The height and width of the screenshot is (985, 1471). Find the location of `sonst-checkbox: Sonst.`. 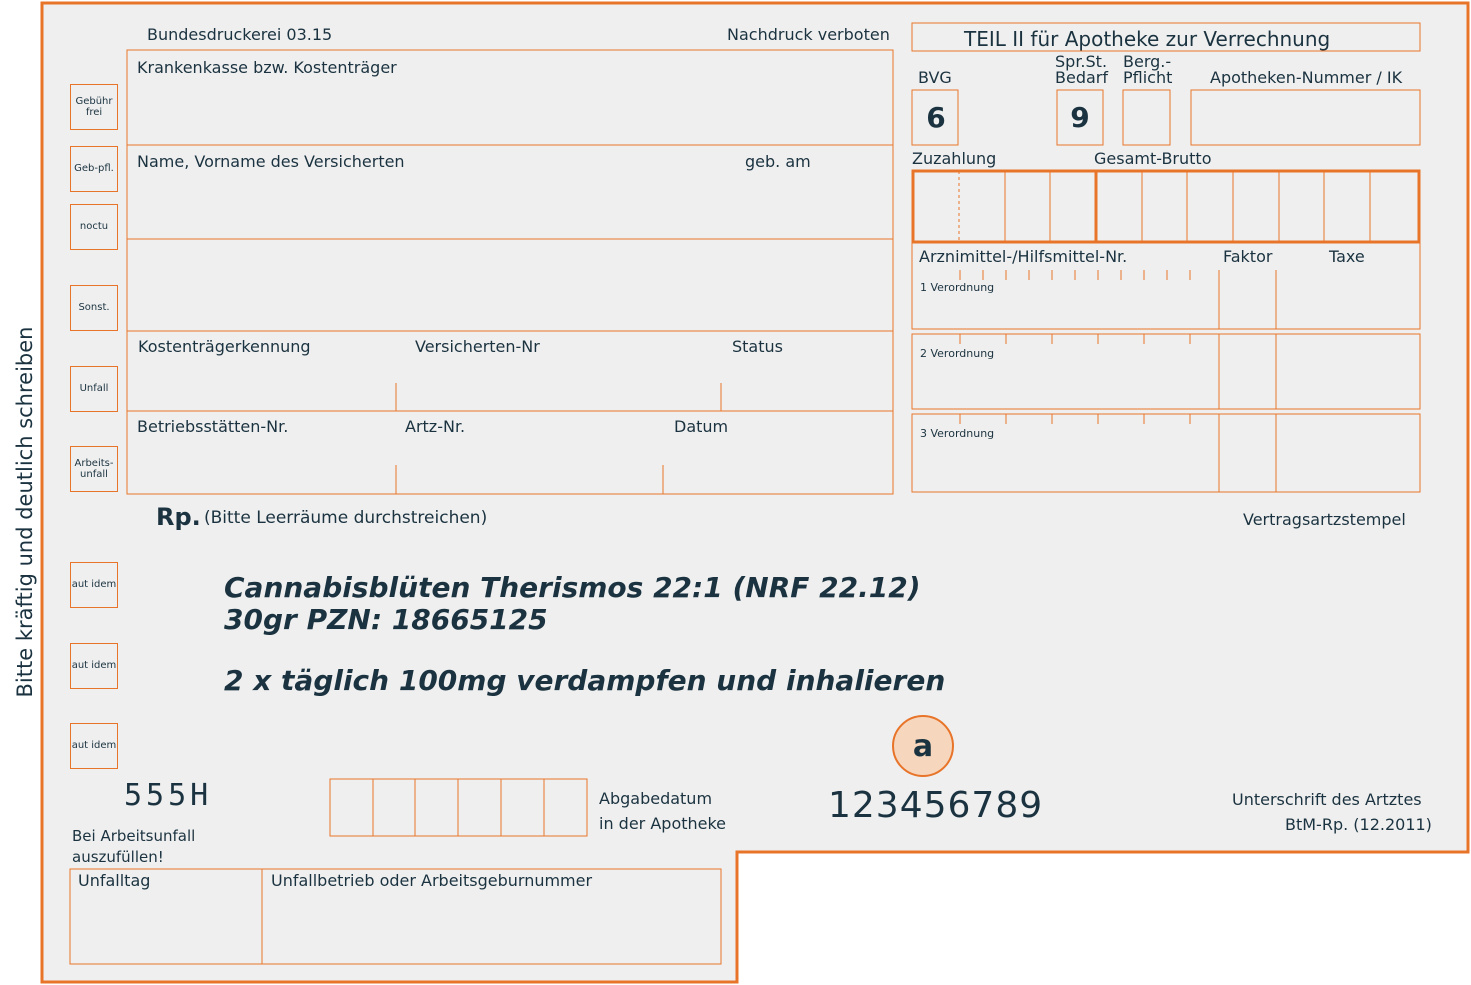

sonst-checkbox: Sonst. is located at coordinates (94, 308).